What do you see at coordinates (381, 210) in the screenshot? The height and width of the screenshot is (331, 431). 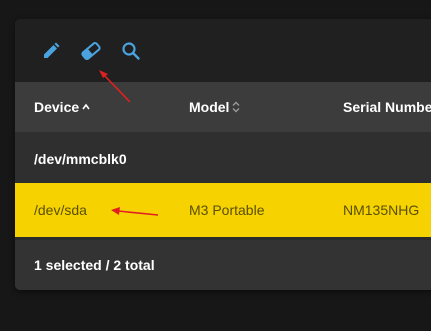 I see `serial-cell: NM135NHG` at bounding box center [381, 210].